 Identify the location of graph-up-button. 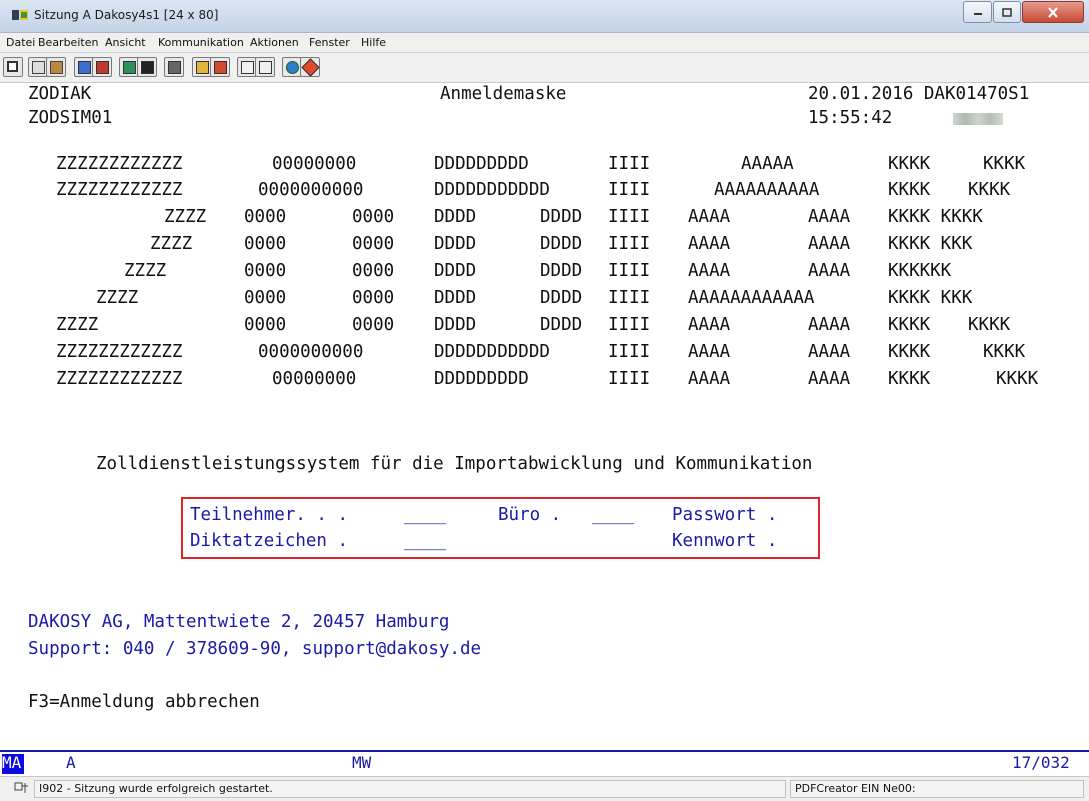
(247, 67).